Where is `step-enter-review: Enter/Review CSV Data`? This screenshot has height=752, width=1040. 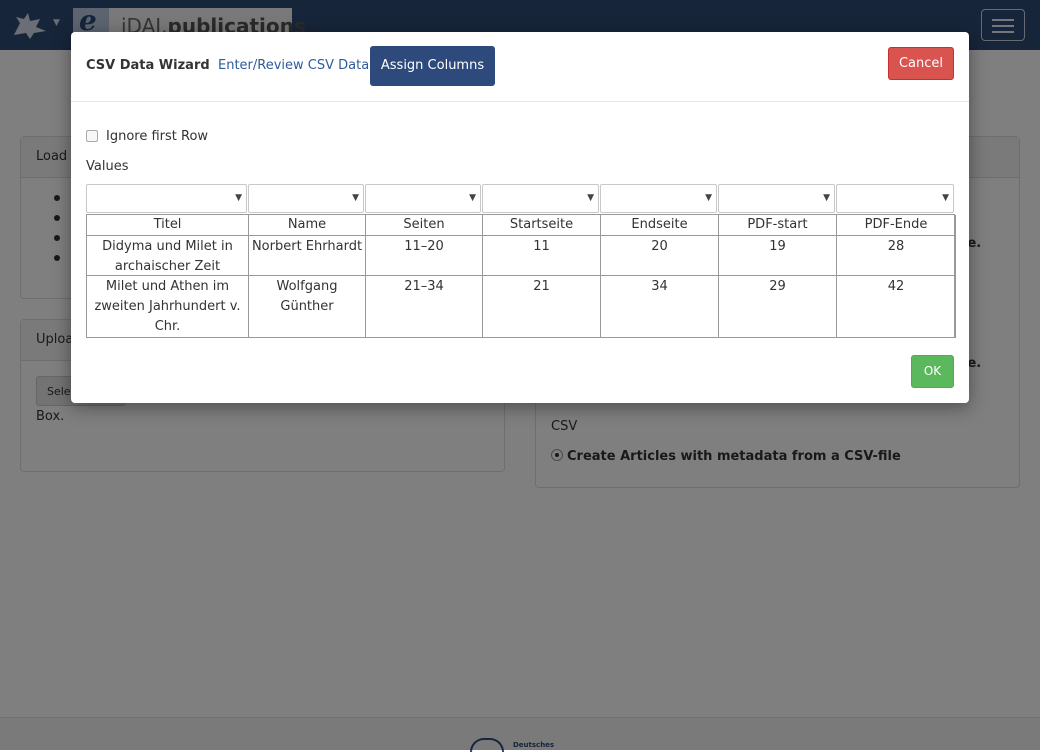 step-enter-review: Enter/Review CSV Data is located at coordinates (293, 65).